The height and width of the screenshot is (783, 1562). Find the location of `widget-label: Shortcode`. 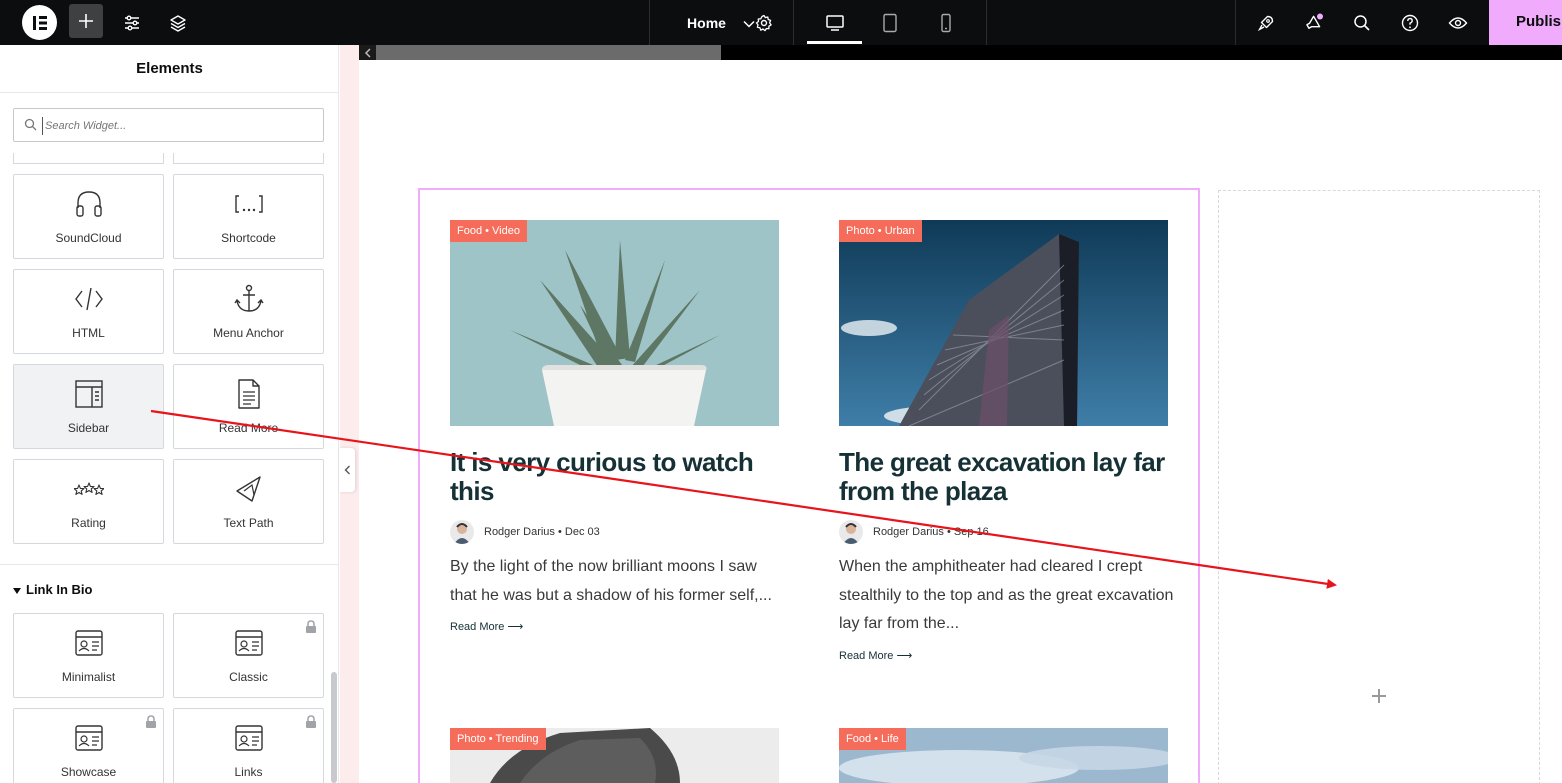

widget-label: Shortcode is located at coordinates (248, 238).